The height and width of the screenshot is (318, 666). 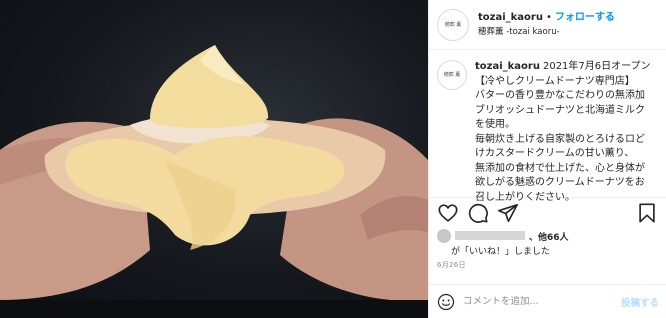 I want to click on likes-suffix: が「いいね！」しました, so click(x=501, y=252).